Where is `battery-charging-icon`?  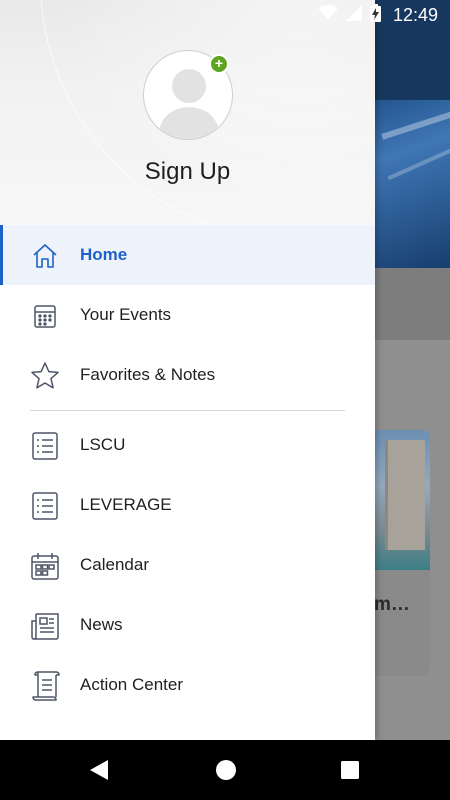 battery-charging-icon is located at coordinates (375, 15).